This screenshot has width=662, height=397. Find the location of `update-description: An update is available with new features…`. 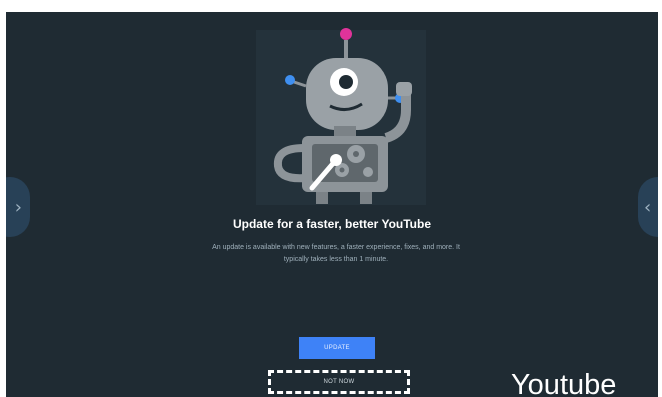

update-description: An update is available with new features… is located at coordinates (336, 253).